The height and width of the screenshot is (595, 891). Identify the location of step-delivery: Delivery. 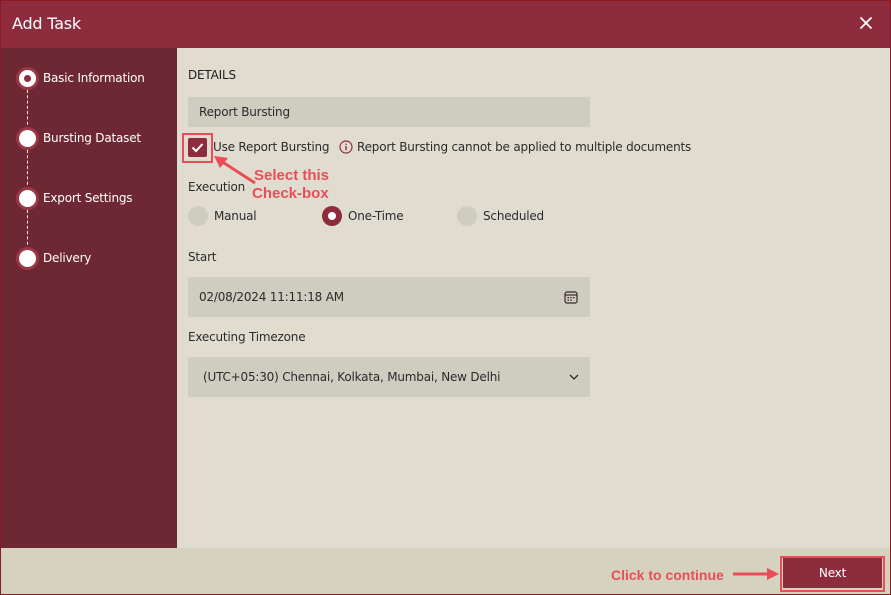
(54, 258).